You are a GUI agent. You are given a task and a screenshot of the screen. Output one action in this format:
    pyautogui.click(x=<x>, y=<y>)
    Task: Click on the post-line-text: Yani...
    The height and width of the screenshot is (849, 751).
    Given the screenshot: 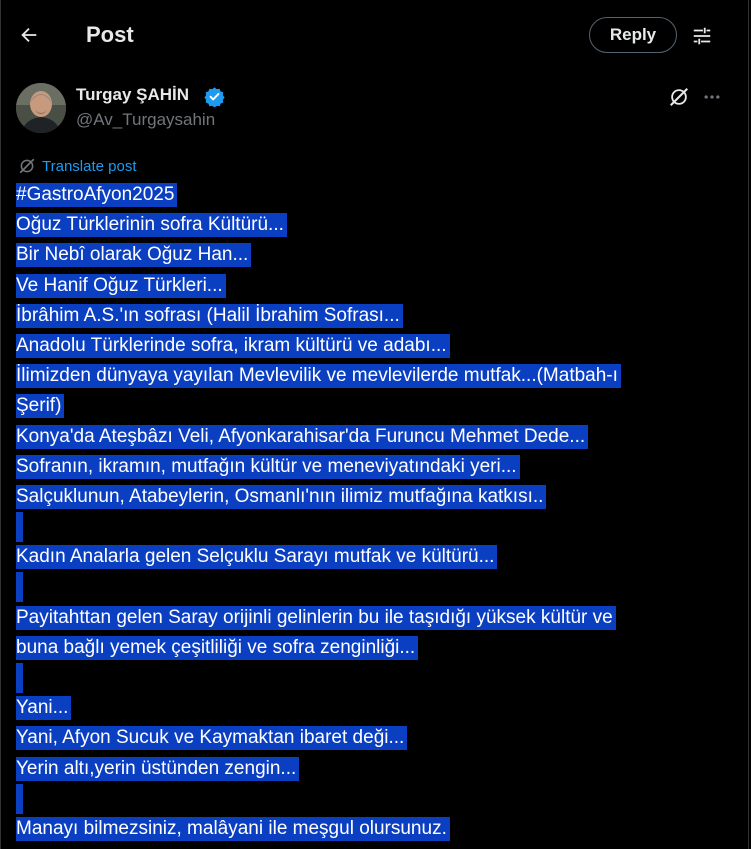 What is the action you would take?
    pyautogui.click(x=44, y=708)
    